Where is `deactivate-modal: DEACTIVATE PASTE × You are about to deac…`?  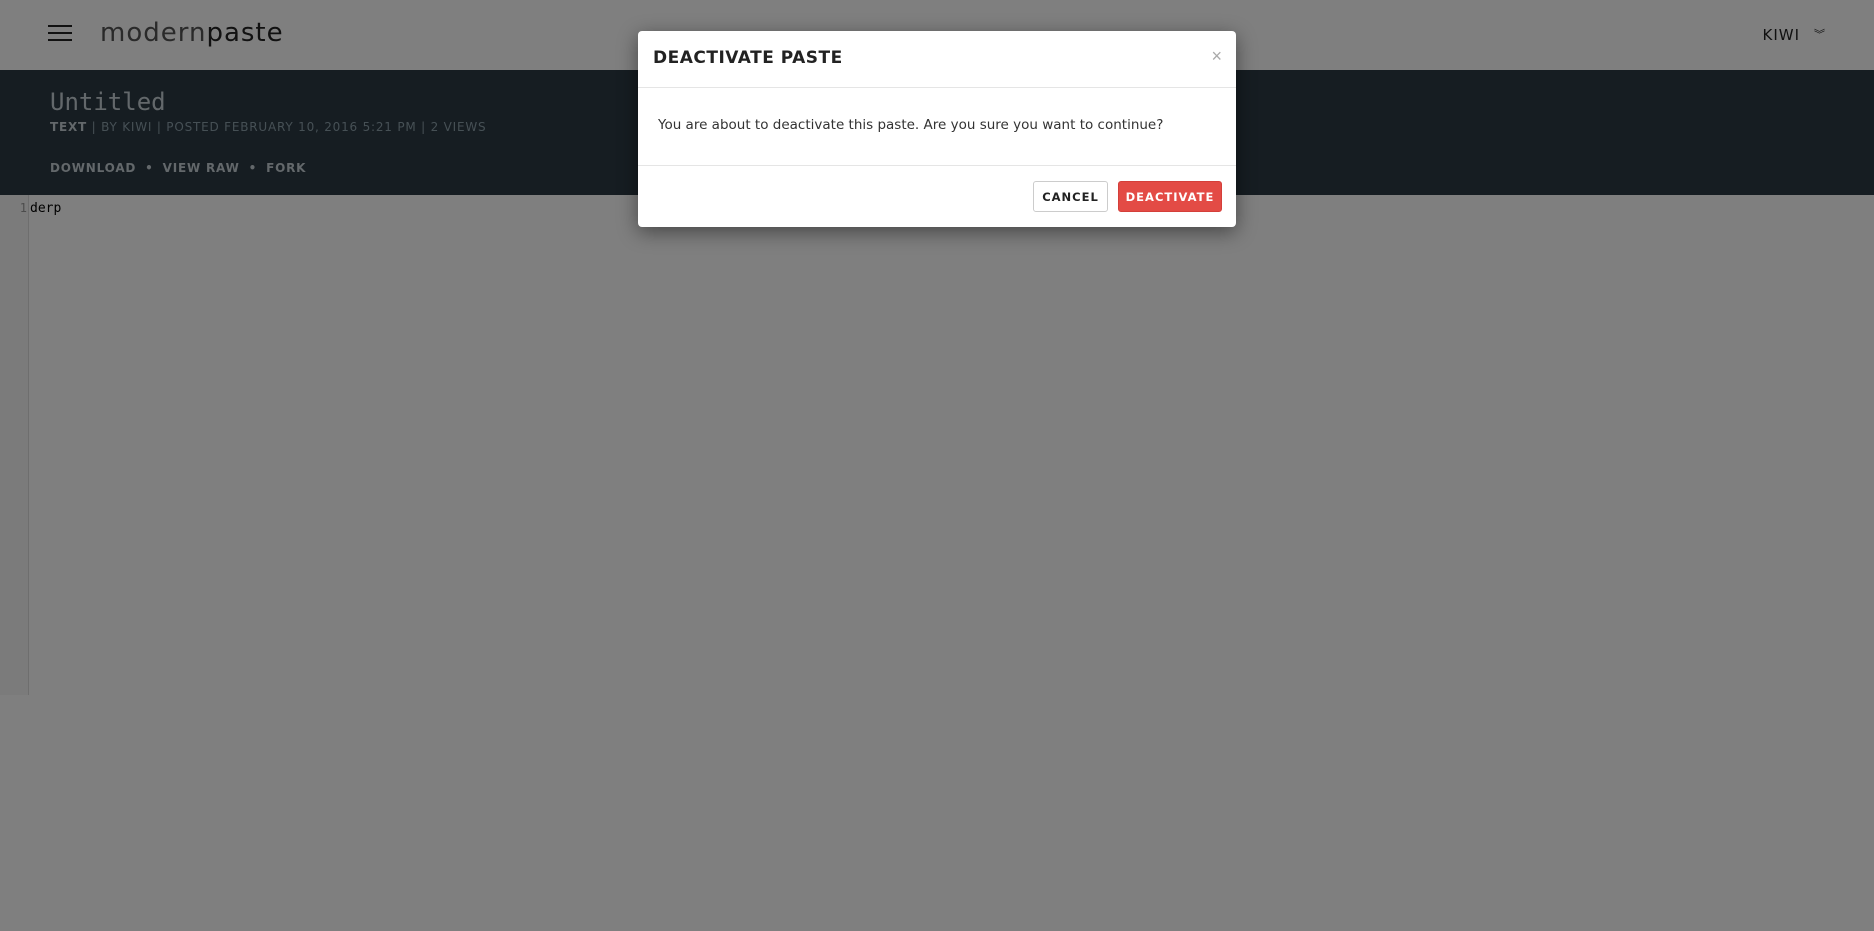 deactivate-modal: DEACTIVATE PASTE × You are about to deac… is located at coordinates (937, 129).